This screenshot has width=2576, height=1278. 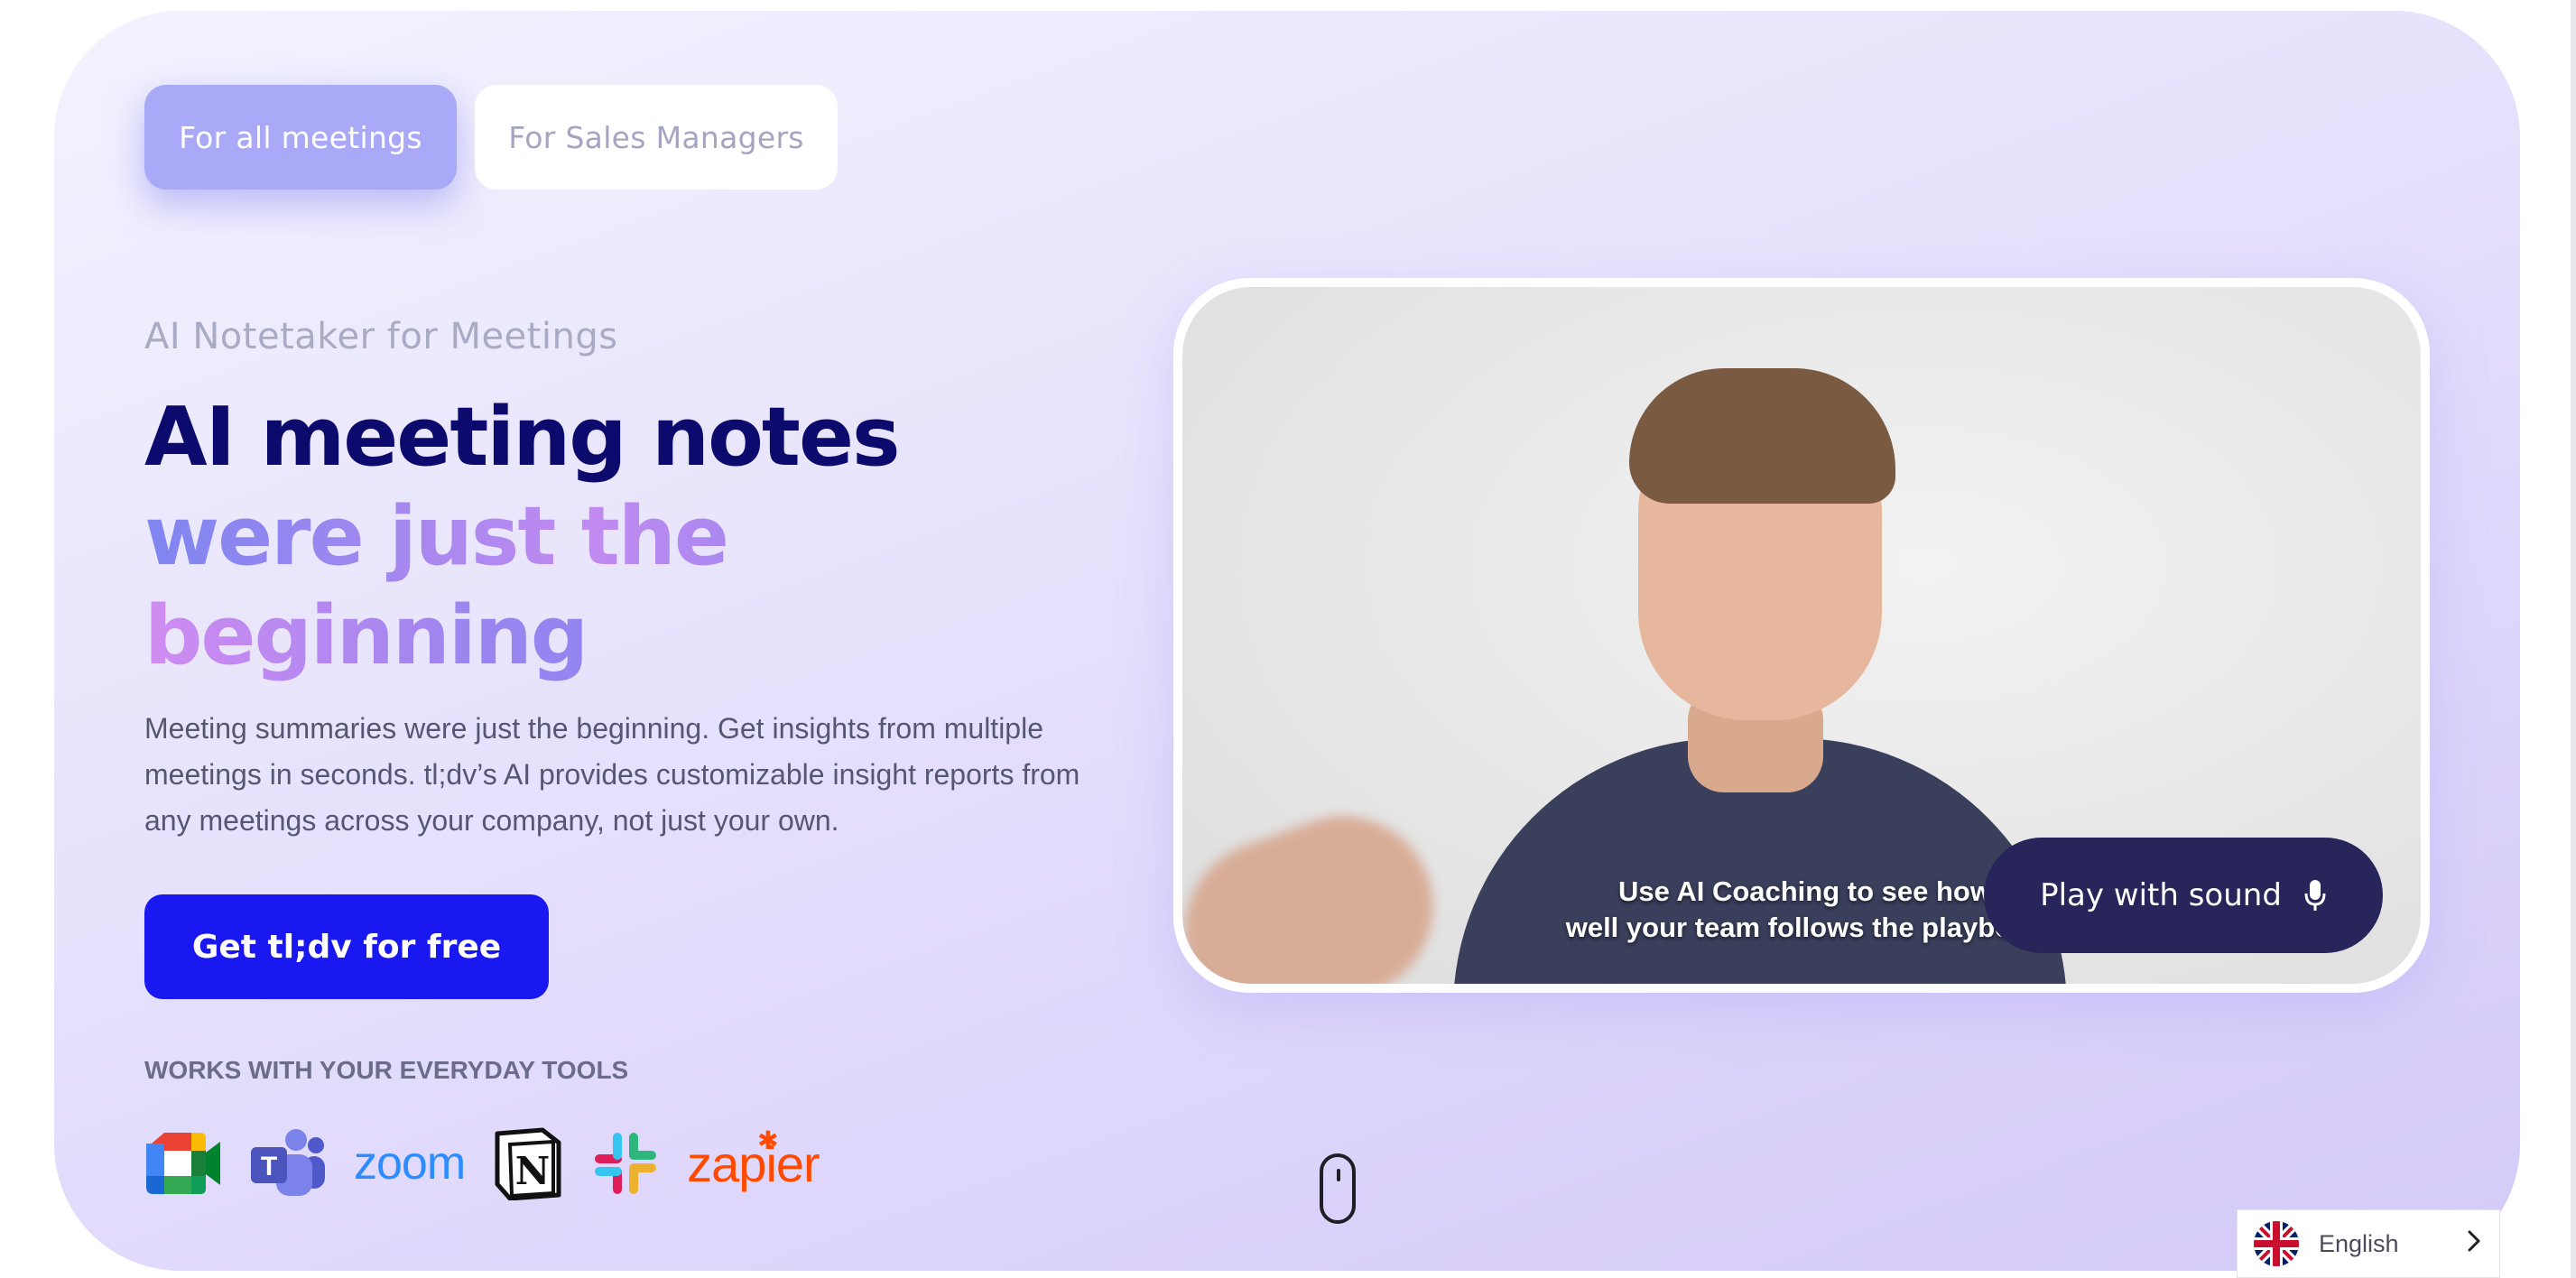 I want to click on play-with-sound-label: Play with sound, so click(x=2161, y=895).